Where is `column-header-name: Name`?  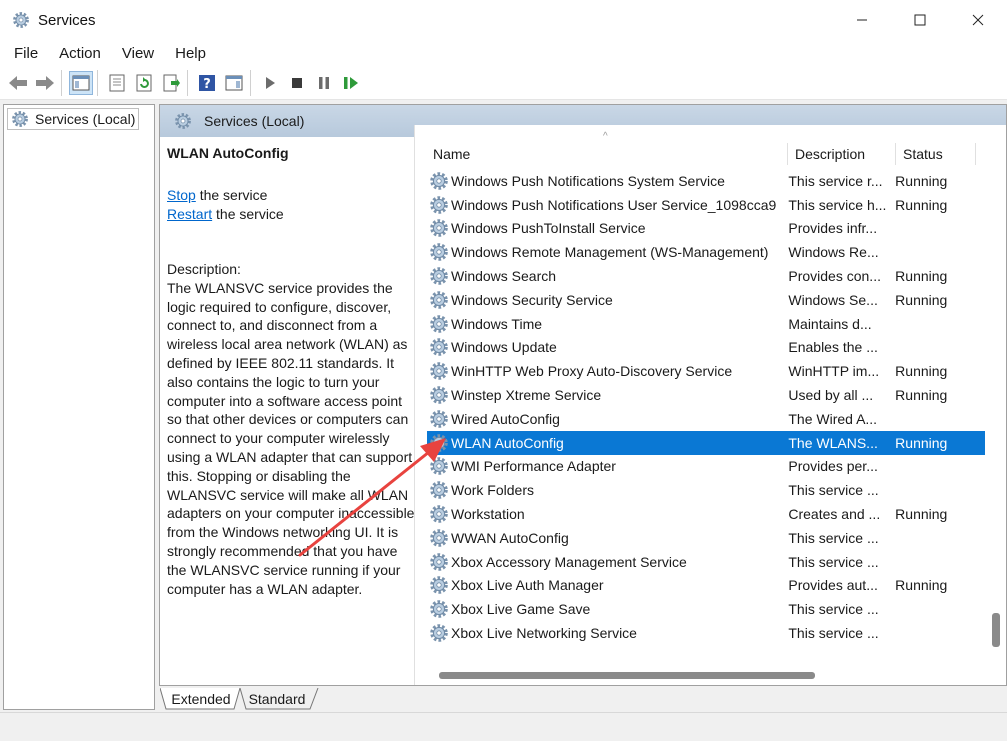 column-header-name: Name is located at coordinates (603, 154).